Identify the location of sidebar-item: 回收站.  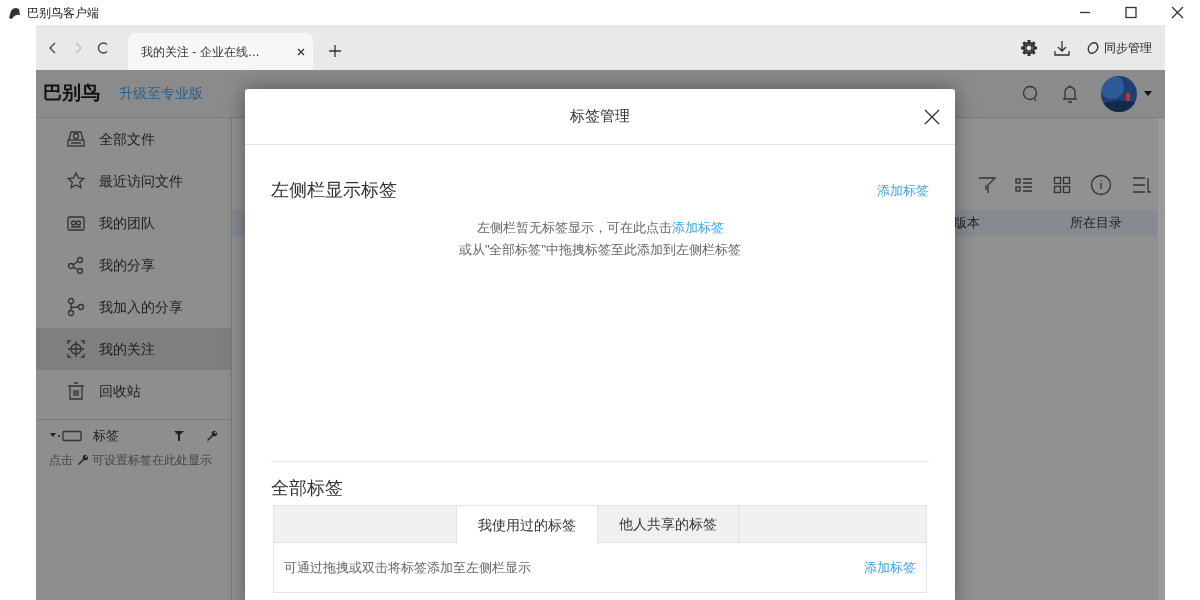
(133, 391).